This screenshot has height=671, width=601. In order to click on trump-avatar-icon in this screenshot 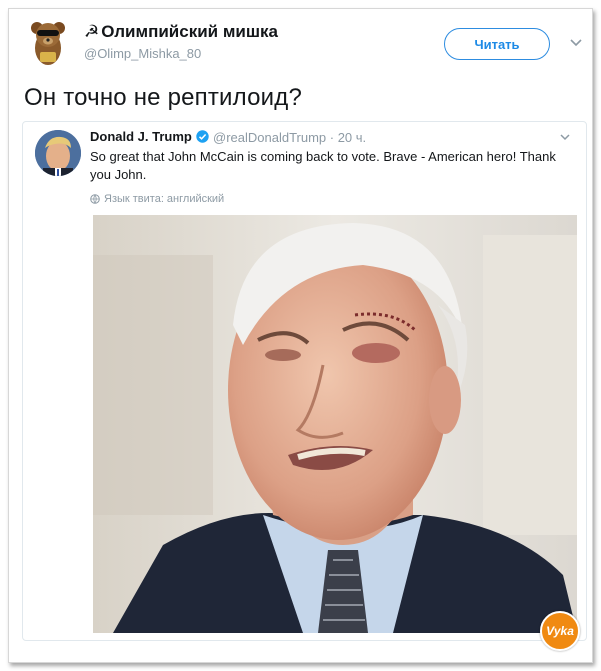, I will do `click(58, 153)`.